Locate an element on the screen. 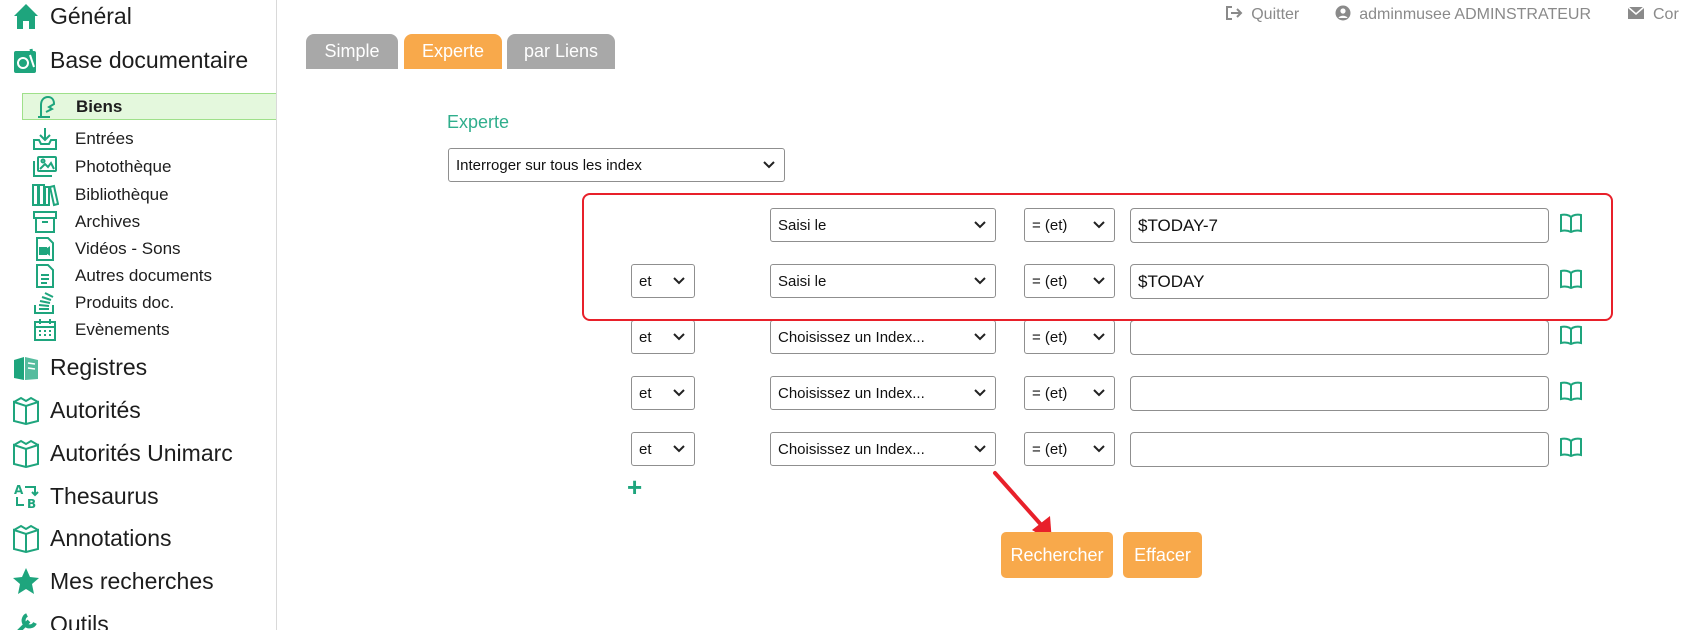 The width and height of the screenshot is (1683, 630). clear-button: Effacer is located at coordinates (1162, 555).